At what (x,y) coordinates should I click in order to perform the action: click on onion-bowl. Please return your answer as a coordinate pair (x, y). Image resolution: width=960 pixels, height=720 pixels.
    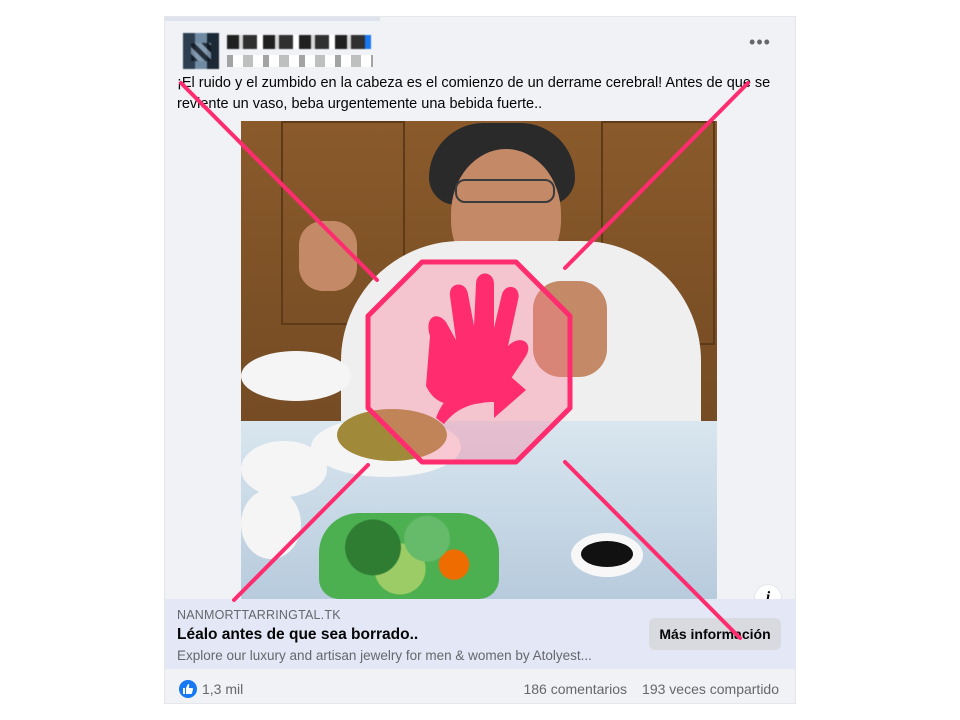
    Looking at the image, I should click on (271, 524).